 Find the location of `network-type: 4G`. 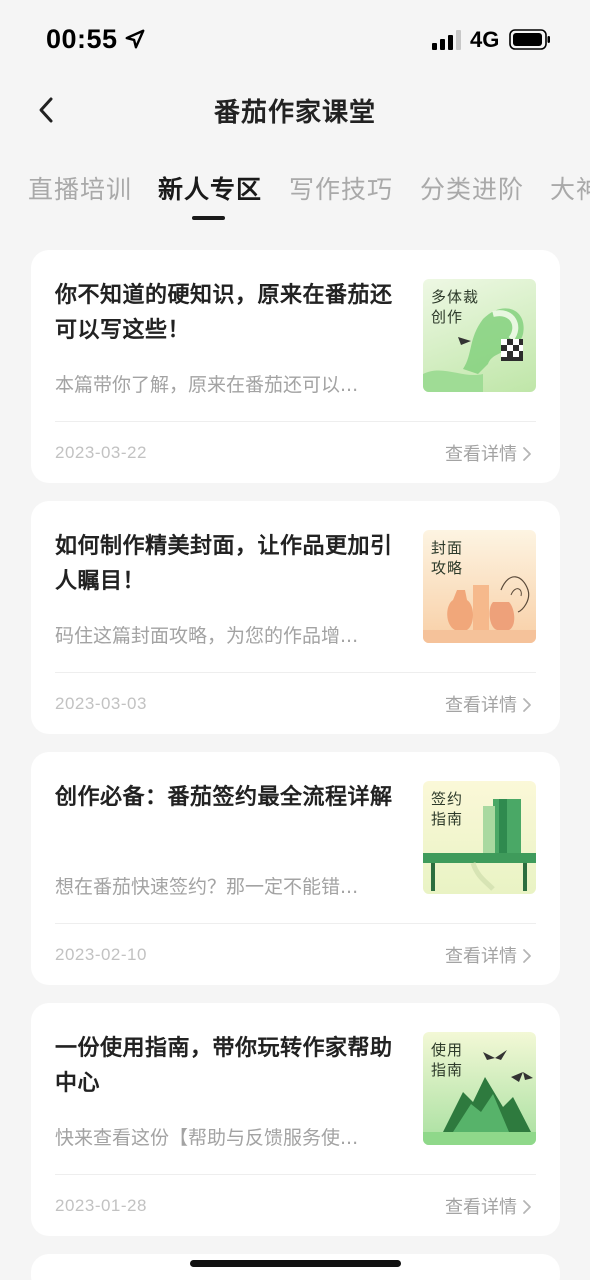

network-type: 4G is located at coordinates (485, 39).